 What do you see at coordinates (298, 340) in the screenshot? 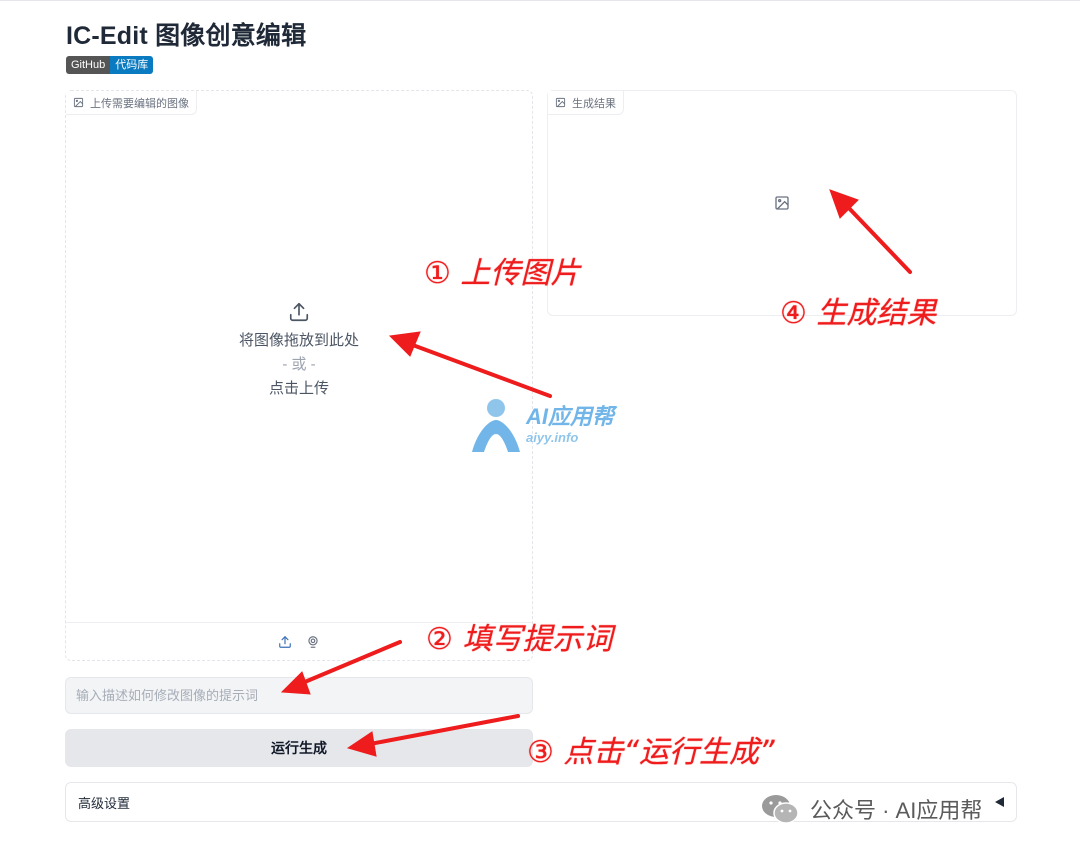
I see `drop-text: 将图像拖放到此处` at bounding box center [298, 340].